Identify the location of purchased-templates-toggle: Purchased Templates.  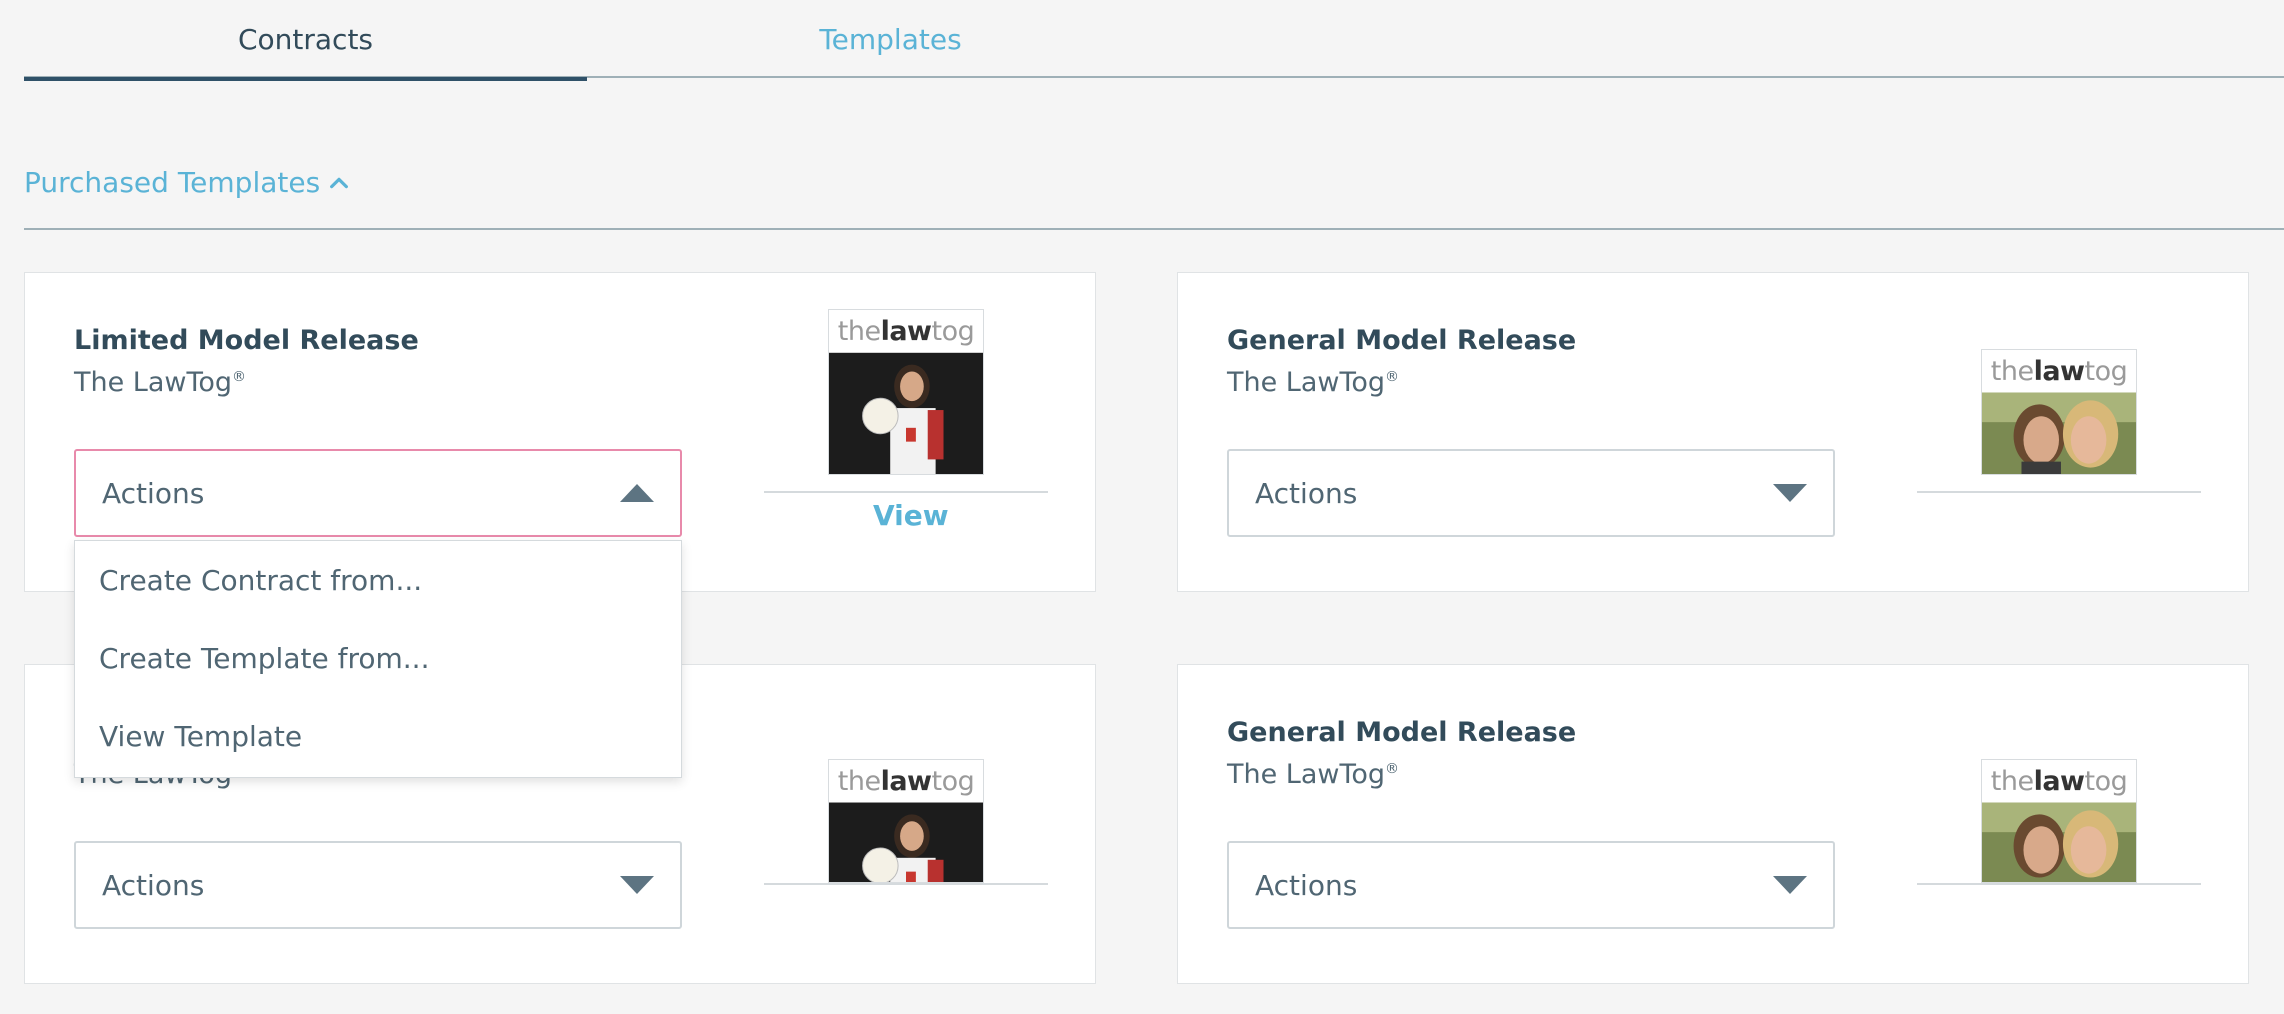
(187, 182).